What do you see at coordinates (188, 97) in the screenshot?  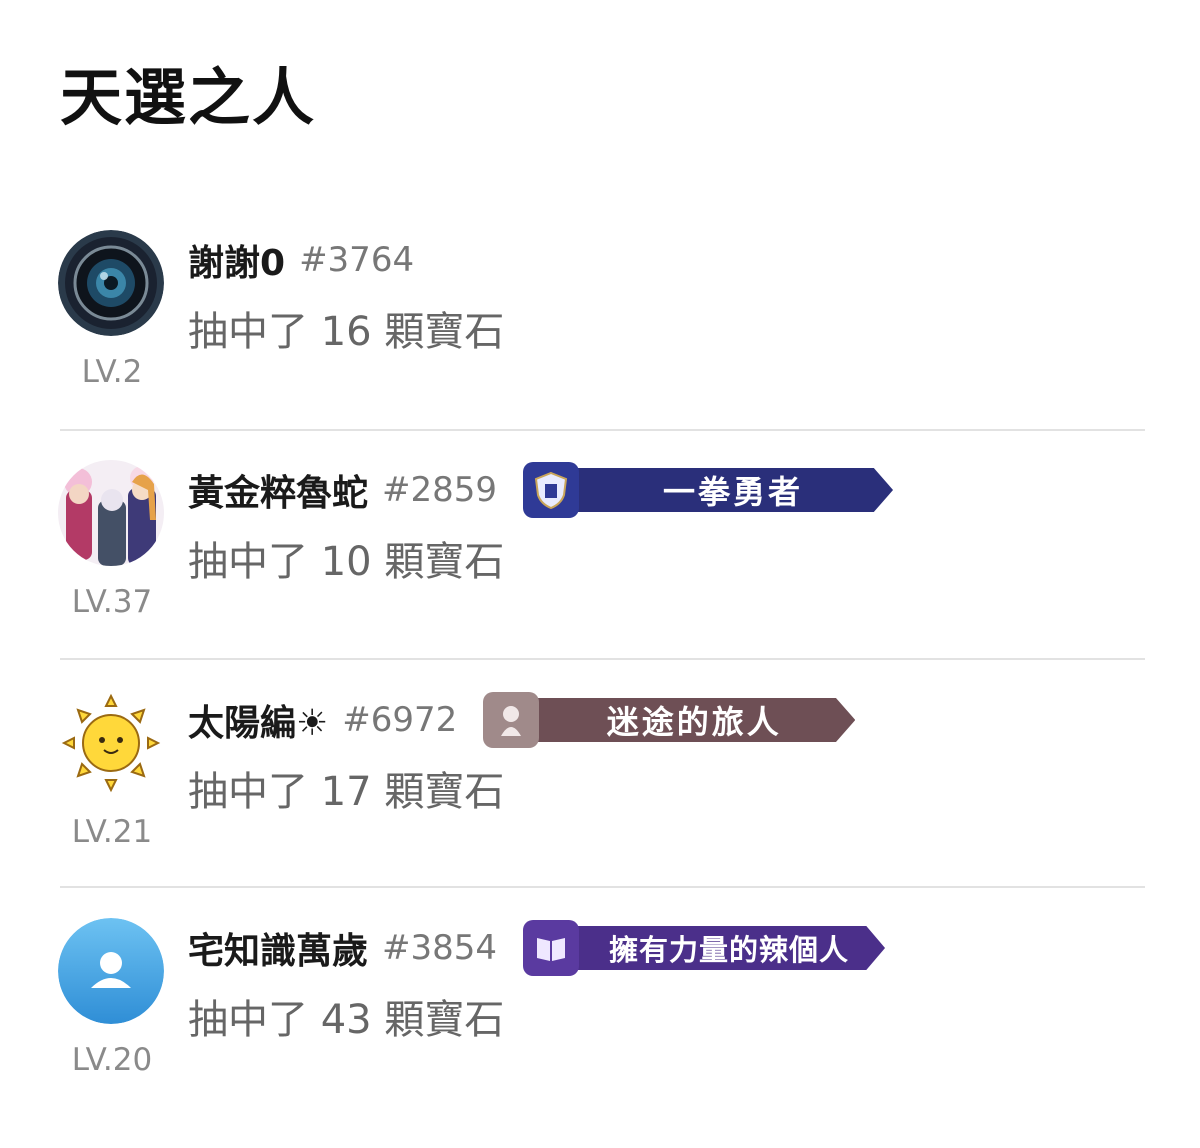 I see `page-title: 天選之人` at bounding box center [188, 97].